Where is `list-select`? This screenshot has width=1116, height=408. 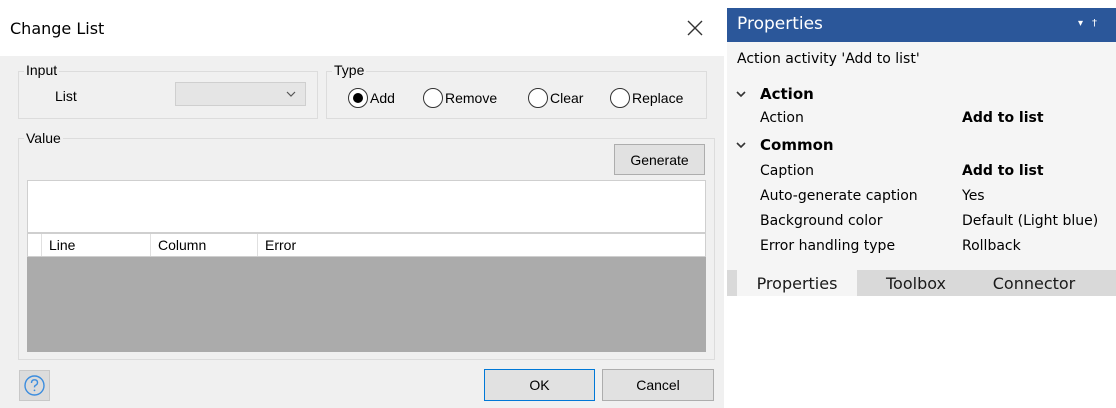
list-select is located at coordinates (240, 94).